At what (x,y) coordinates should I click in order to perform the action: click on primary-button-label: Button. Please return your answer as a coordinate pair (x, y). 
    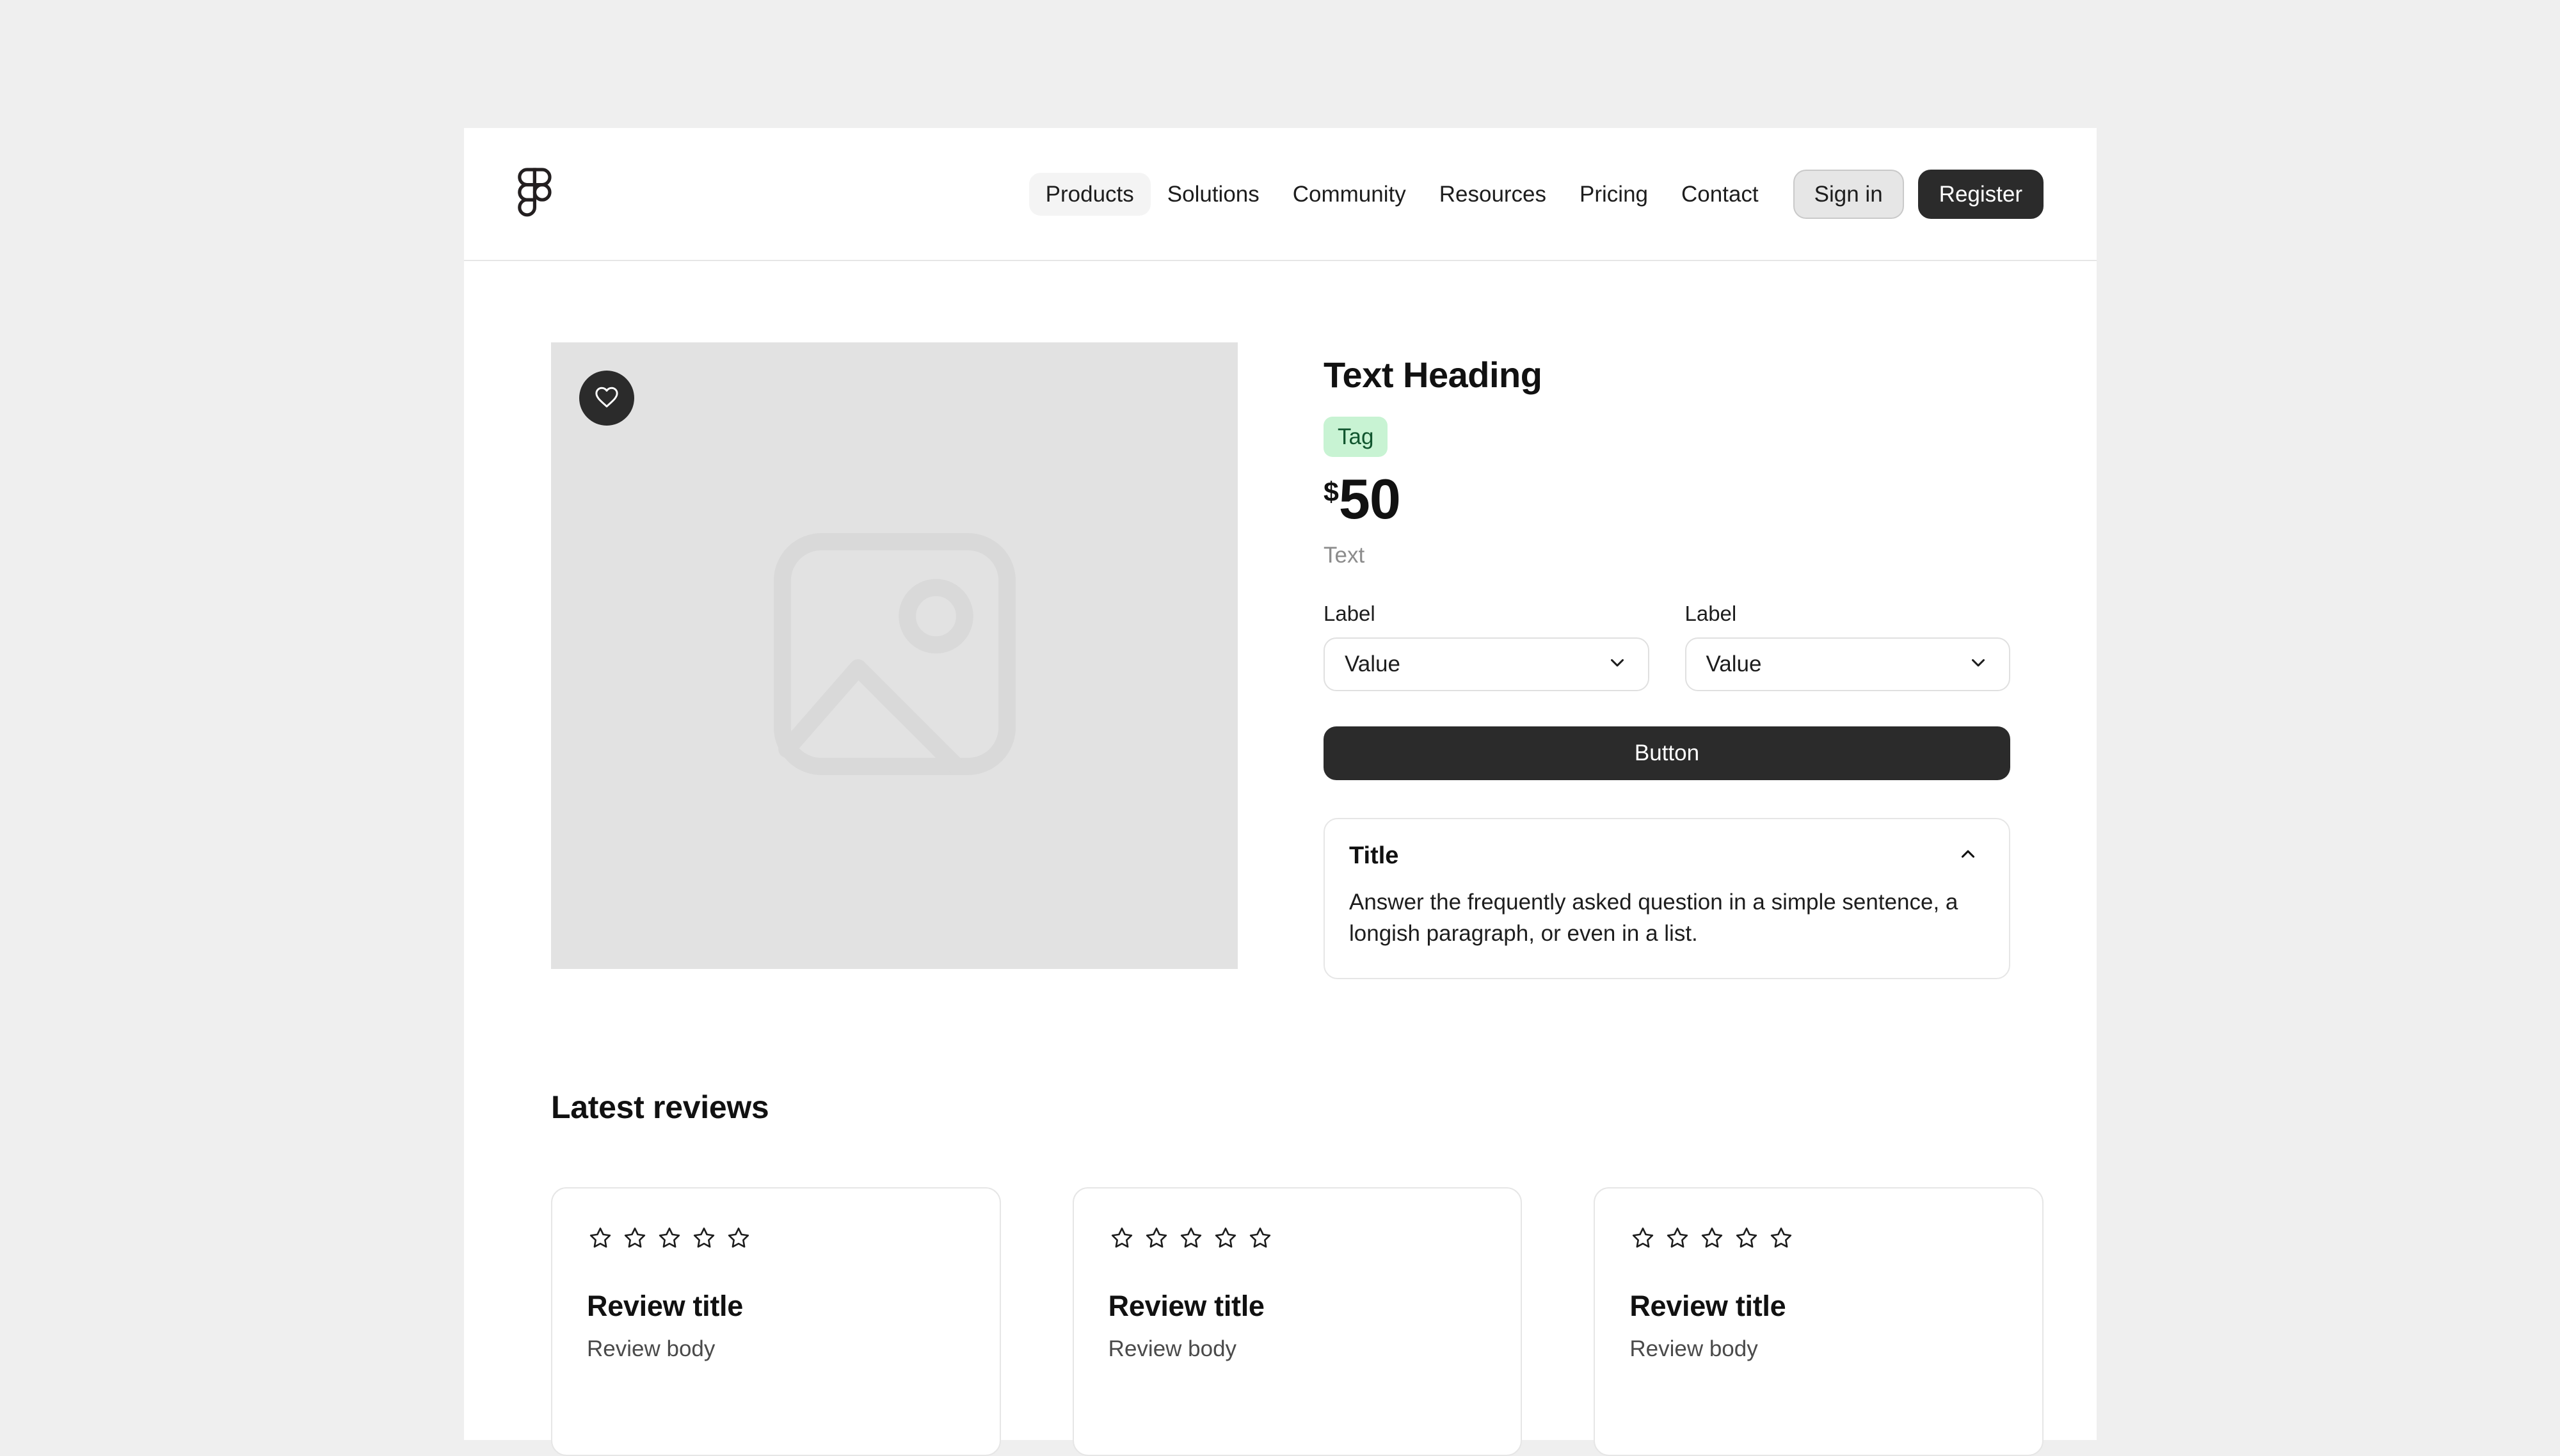
    Looking at the image, I should click on (1667, 753).